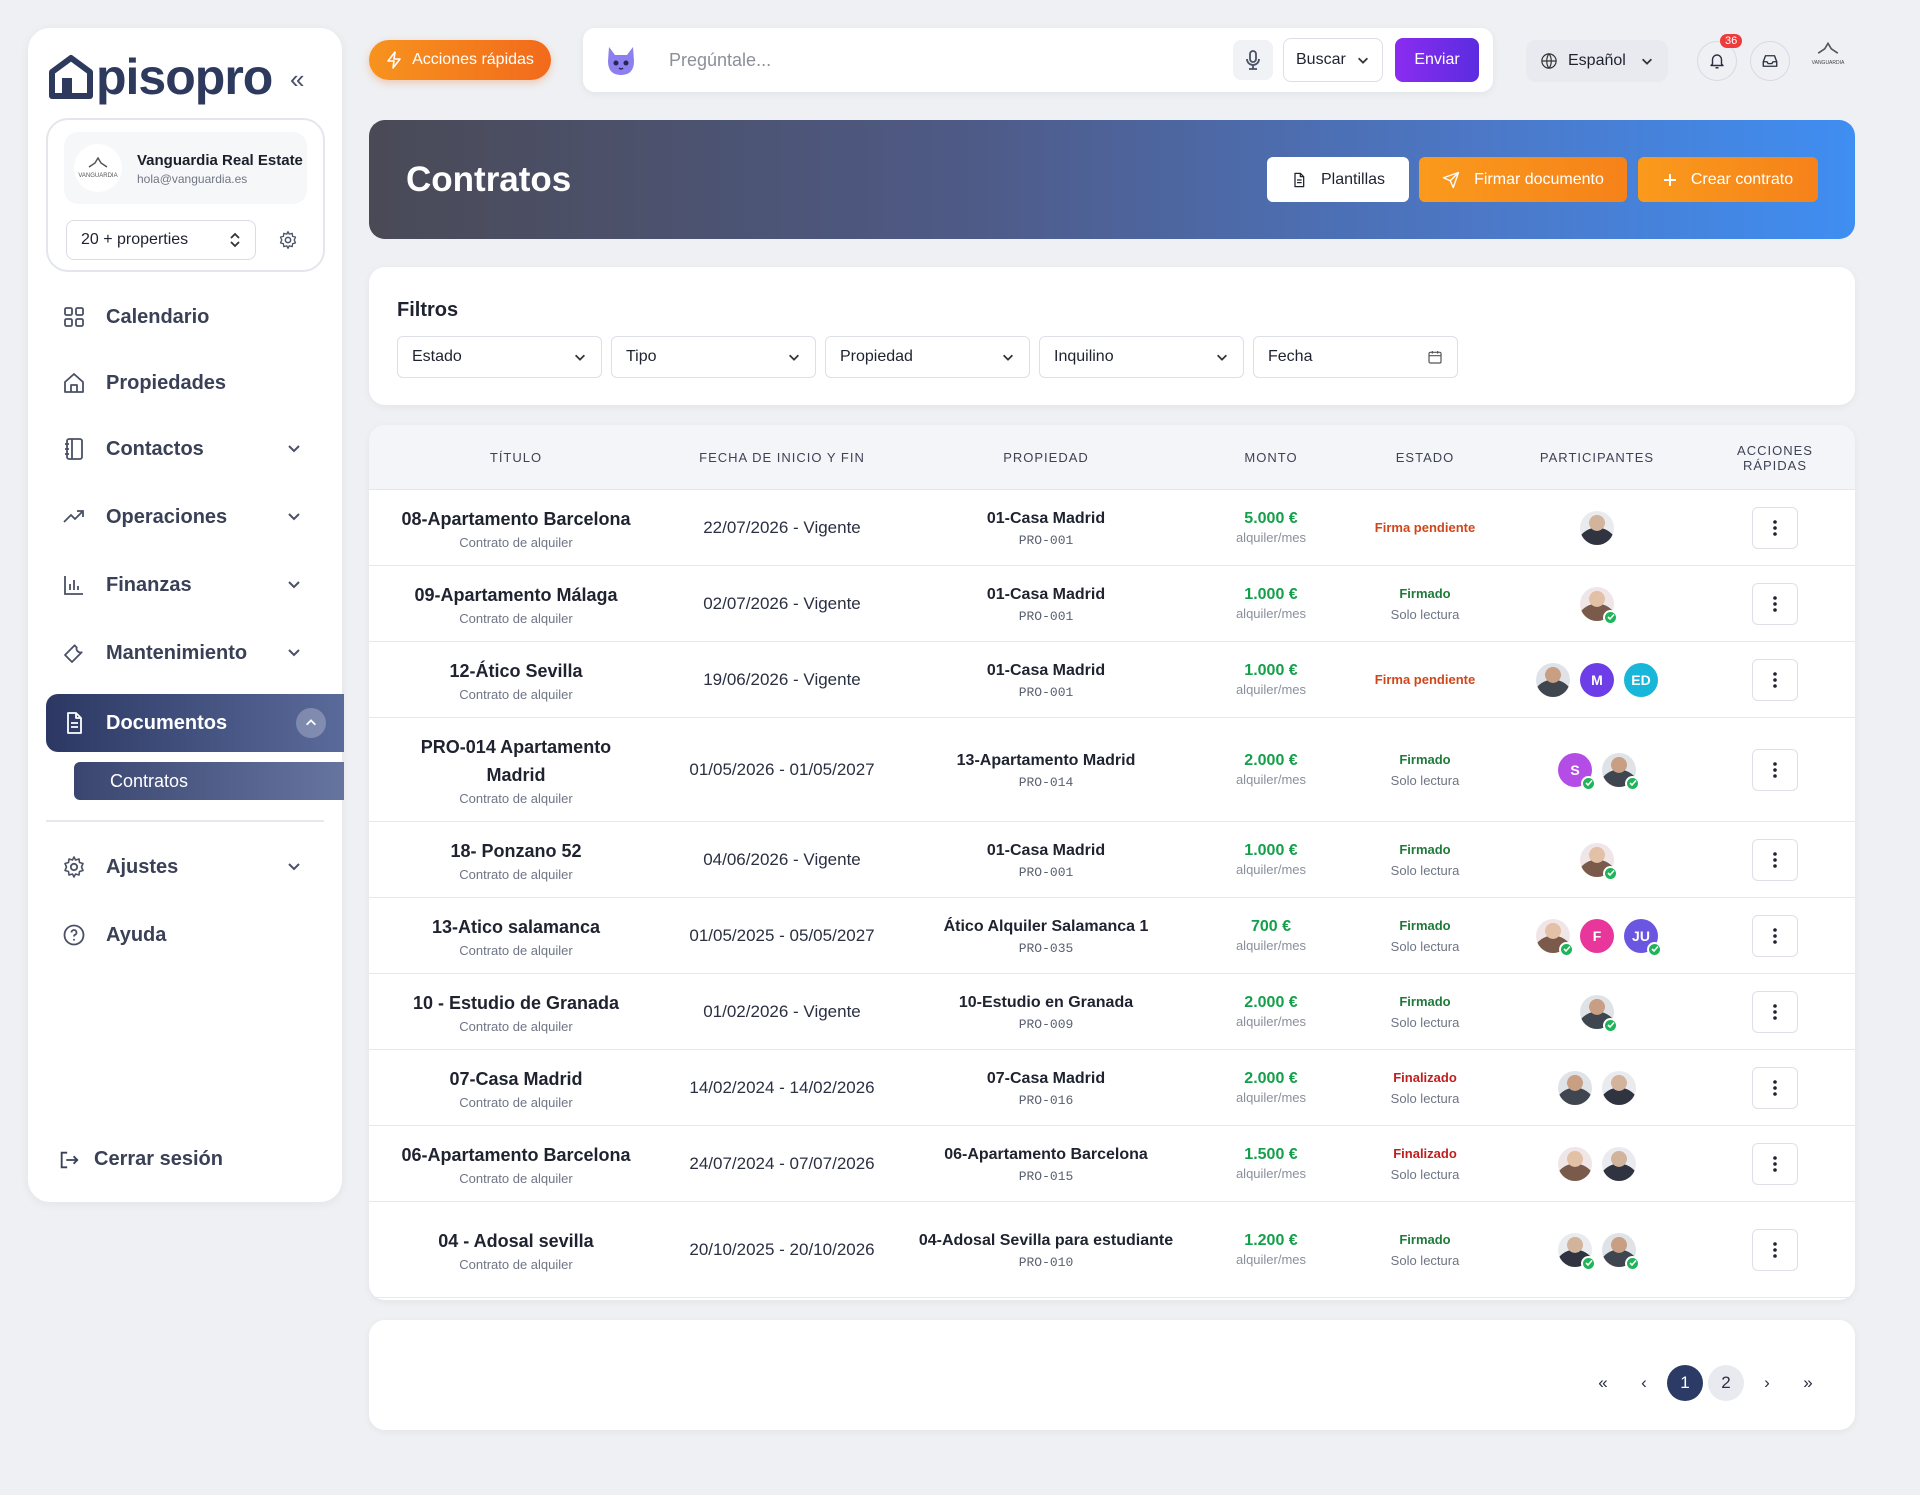  I want to click on search-mode-select: Buscar, so click(1333, 60).